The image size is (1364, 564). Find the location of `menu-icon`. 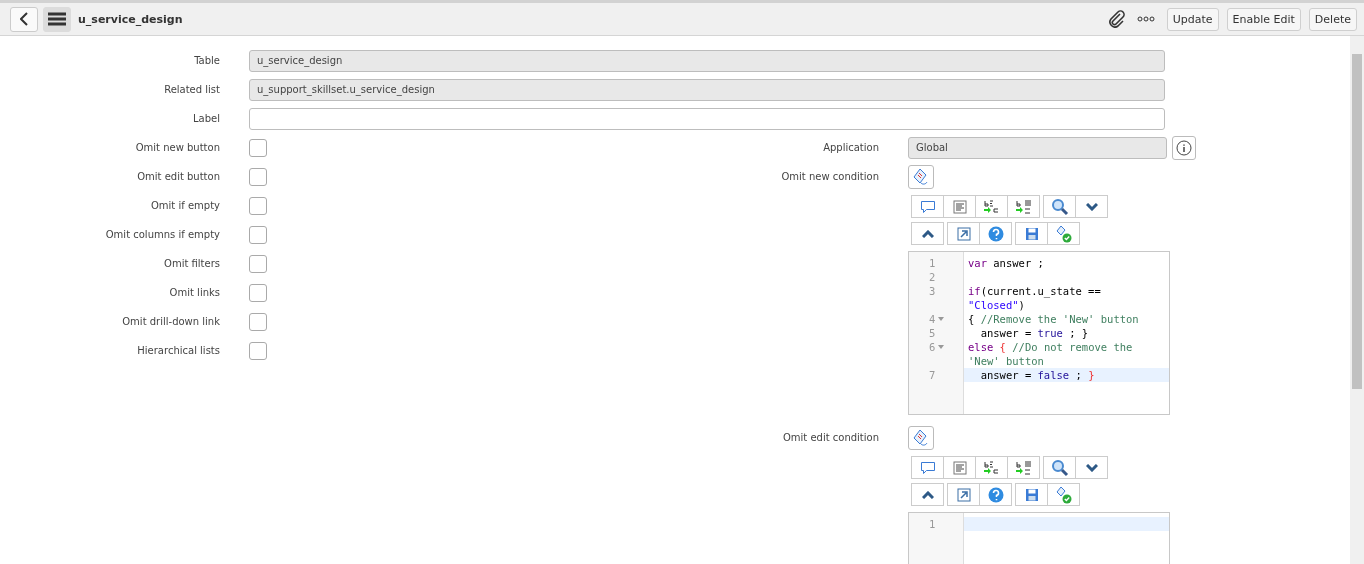

menu-icon is located at coordinates (57, 19).